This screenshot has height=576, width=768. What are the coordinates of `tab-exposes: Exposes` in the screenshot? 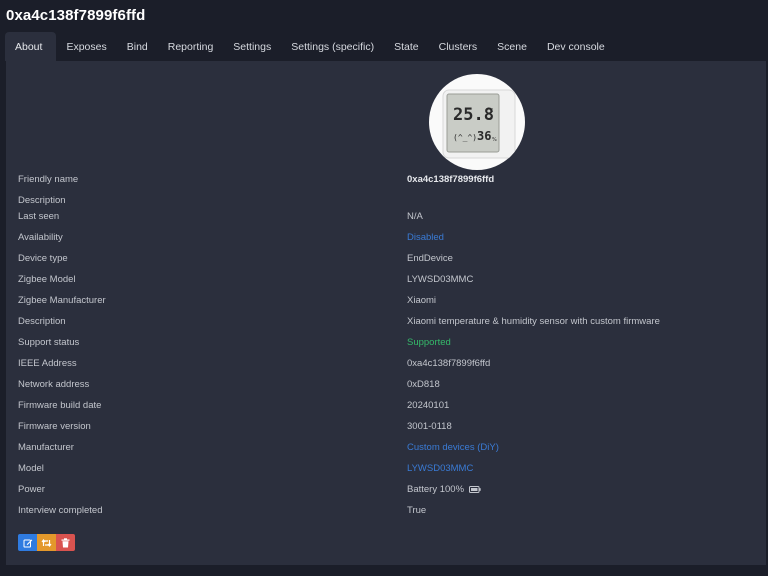 It's located at (86, 46).